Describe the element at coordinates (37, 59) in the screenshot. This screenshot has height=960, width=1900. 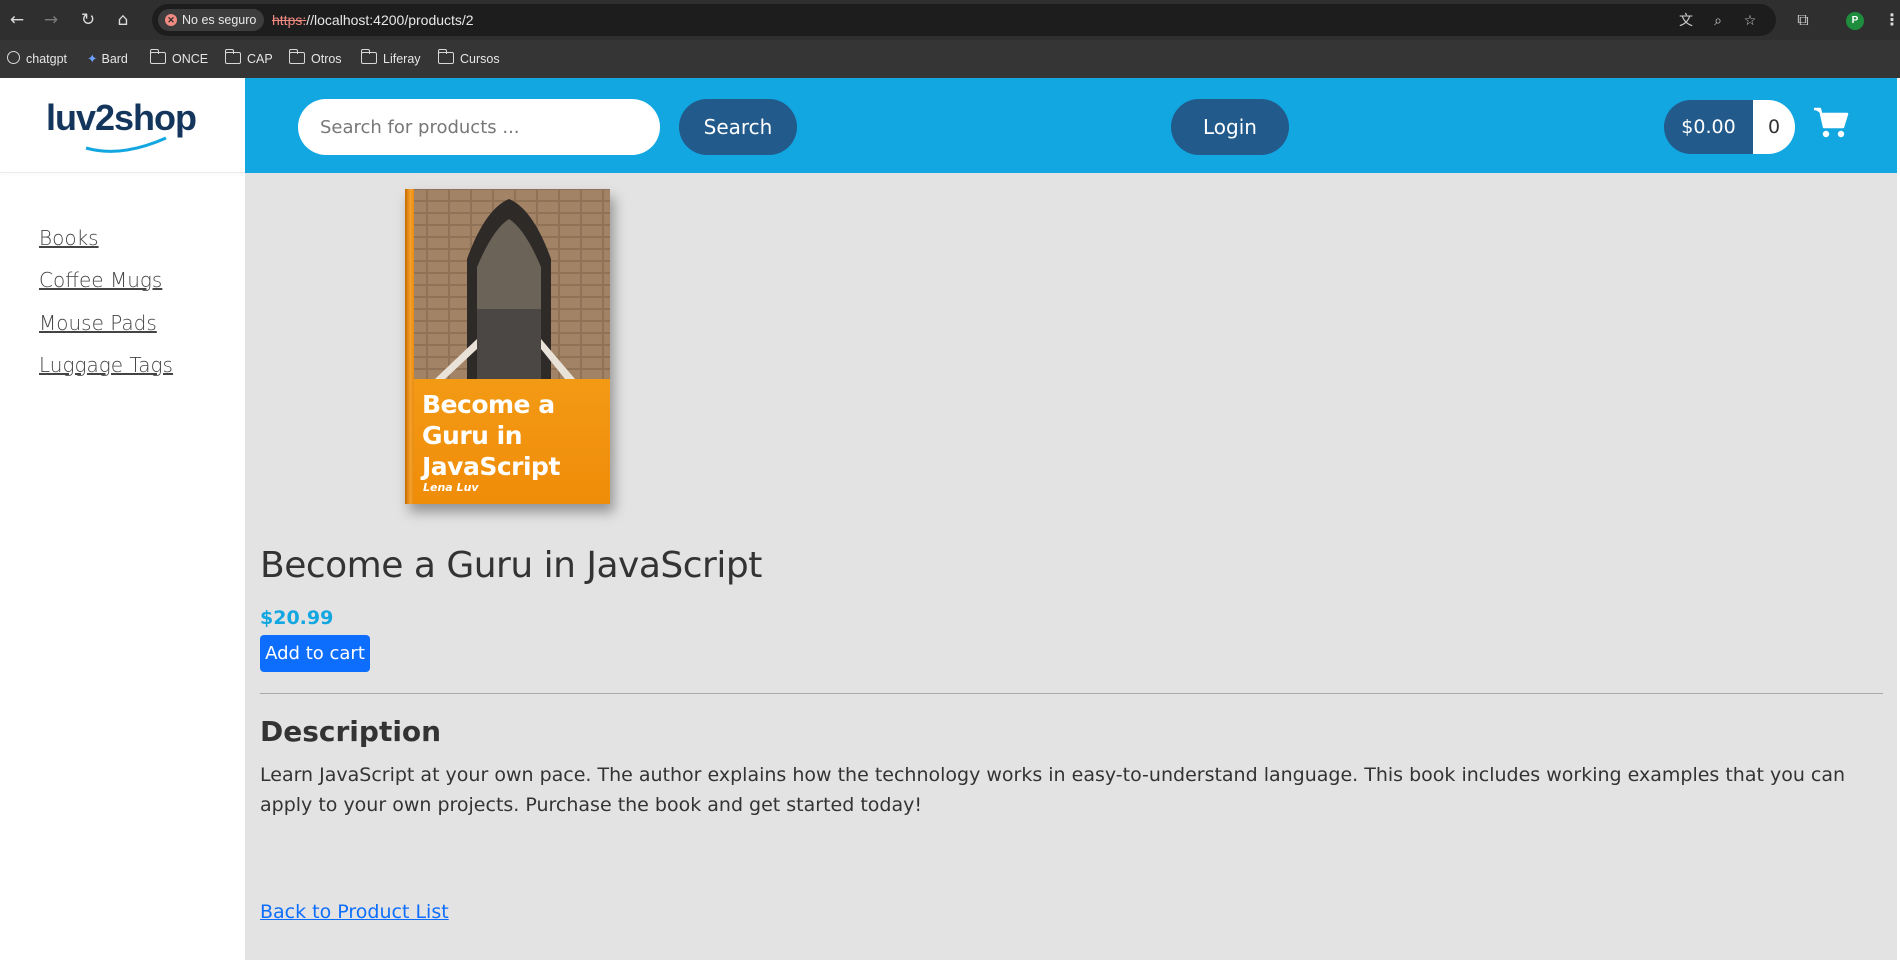
I see `bookmark-chatgpt: chatgpt` at that location.